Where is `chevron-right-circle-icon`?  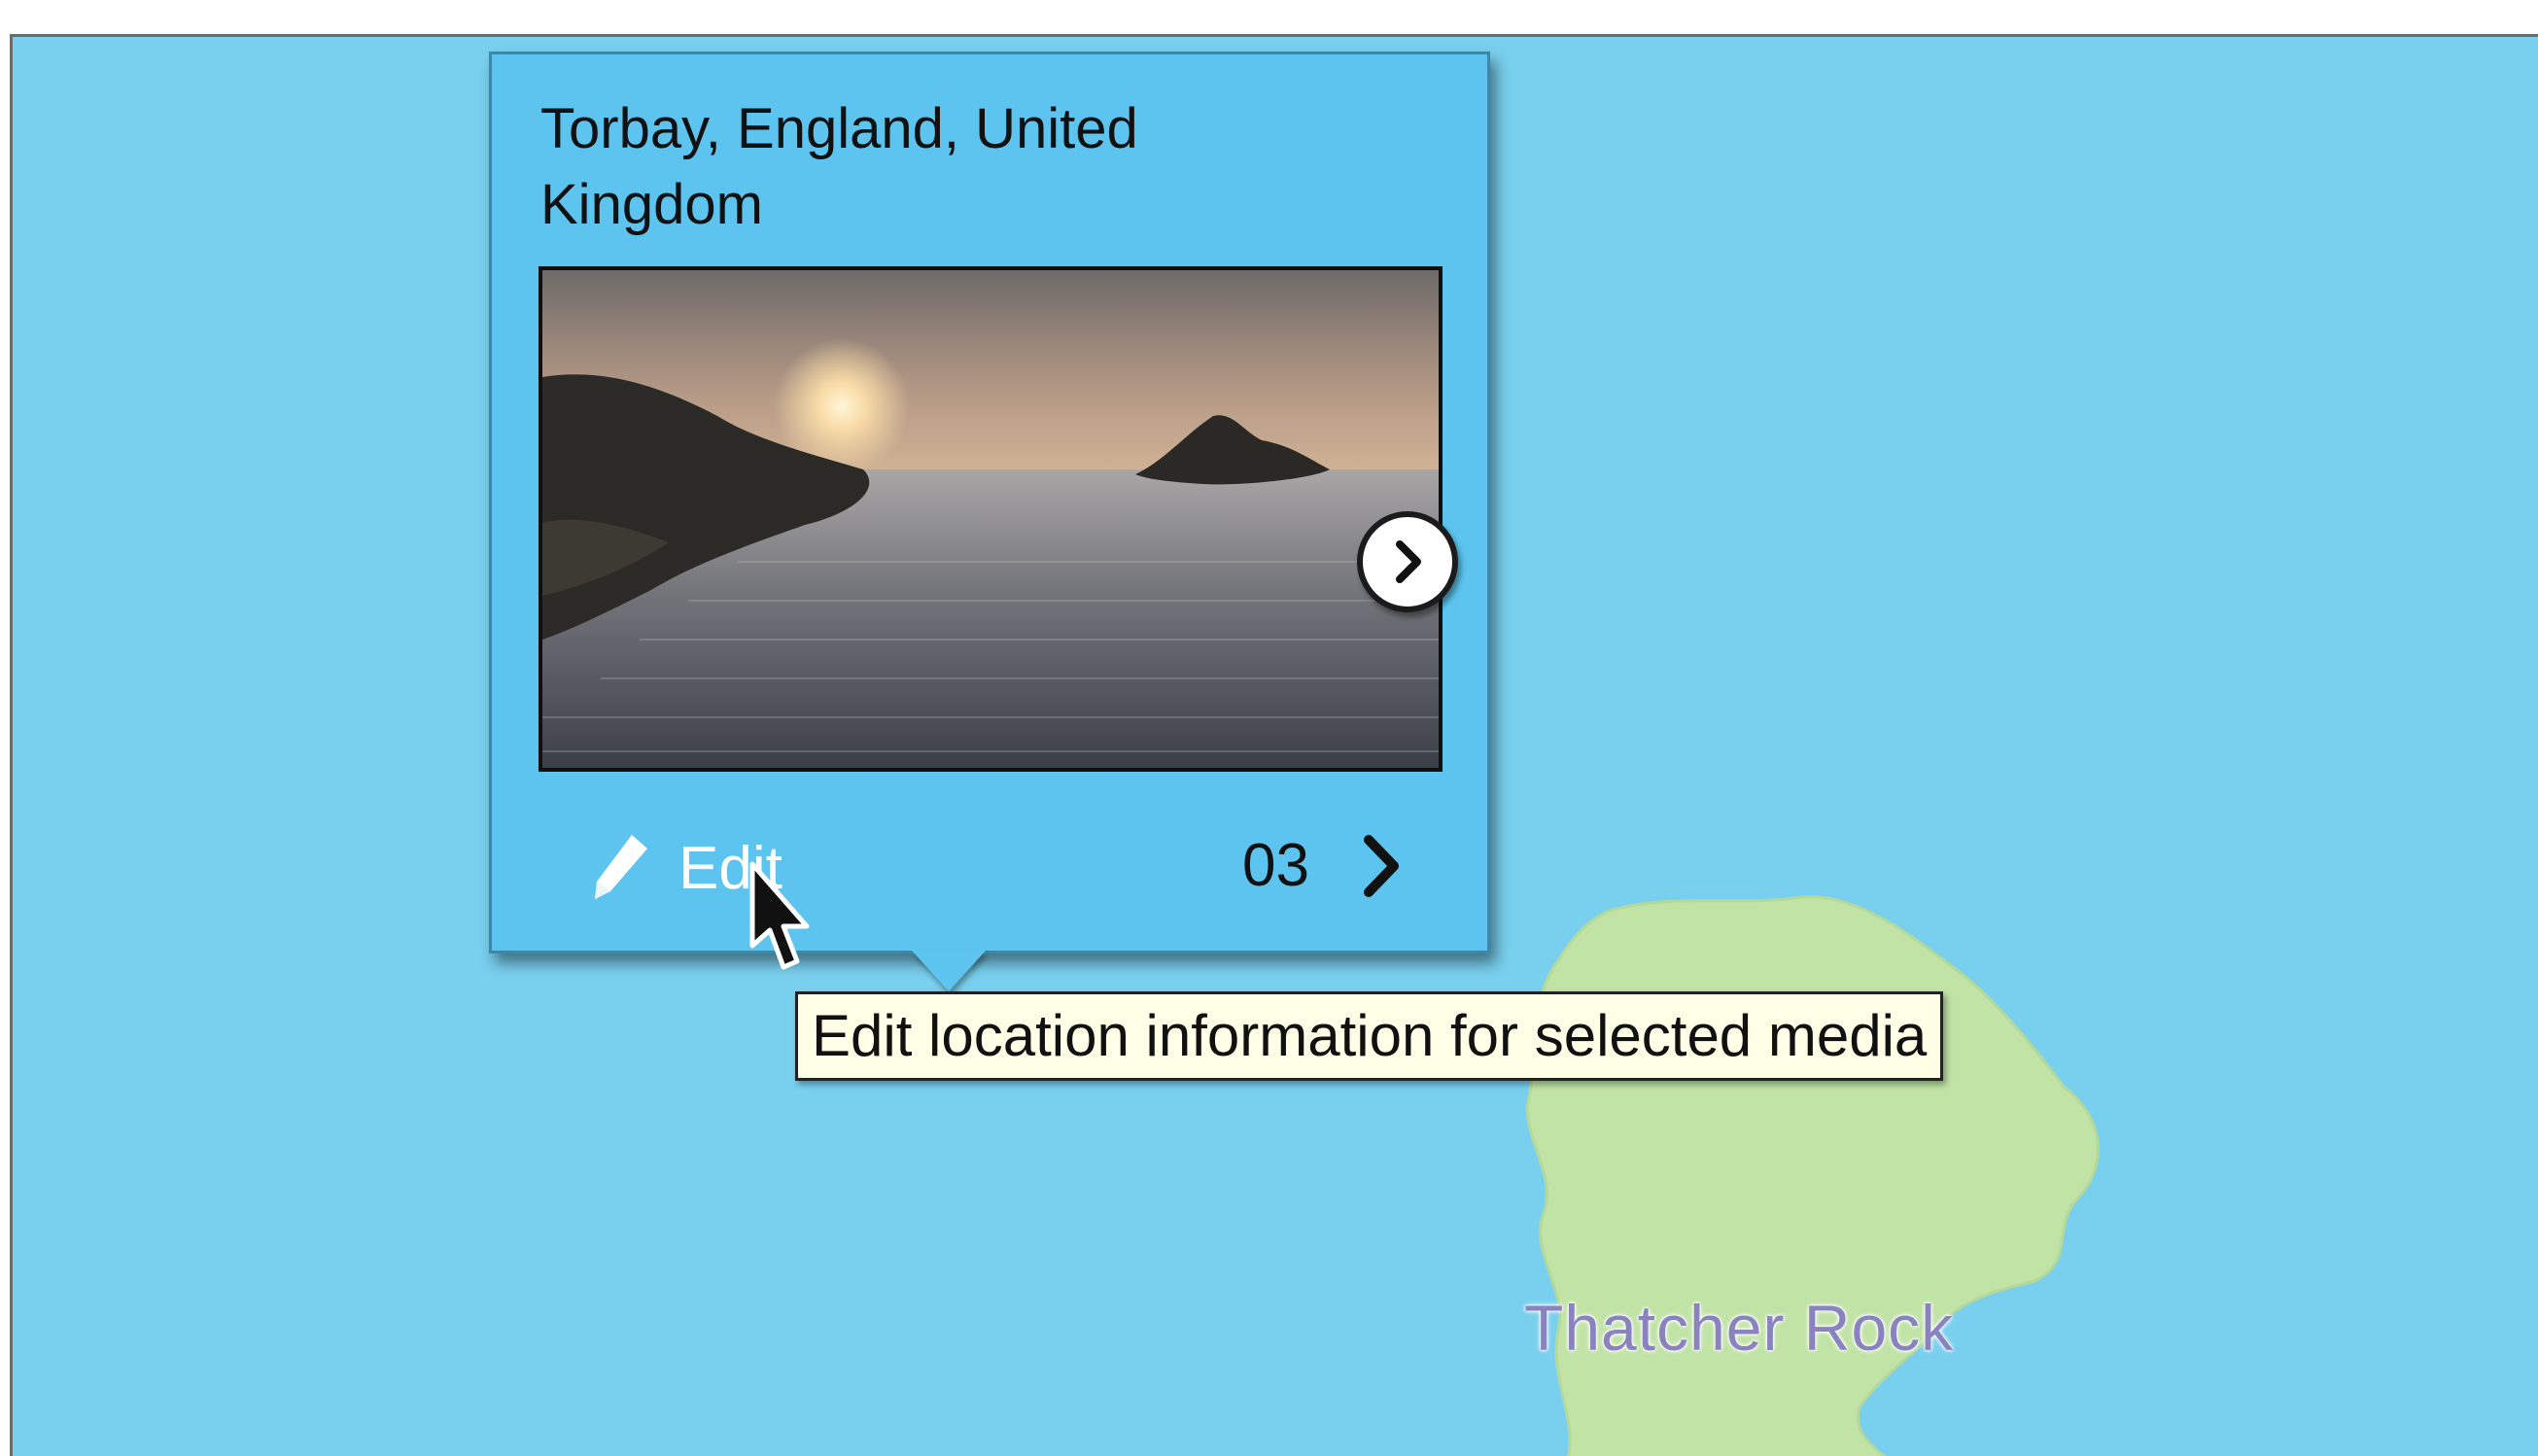 chevron-right-circle-icon is located at coordinates (1408, 561).